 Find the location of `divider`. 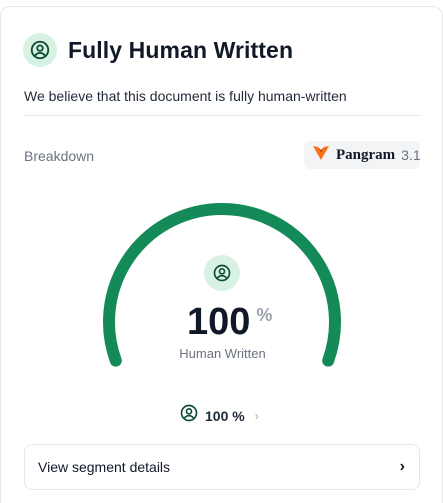

divider is located at coordinates (222, 115).